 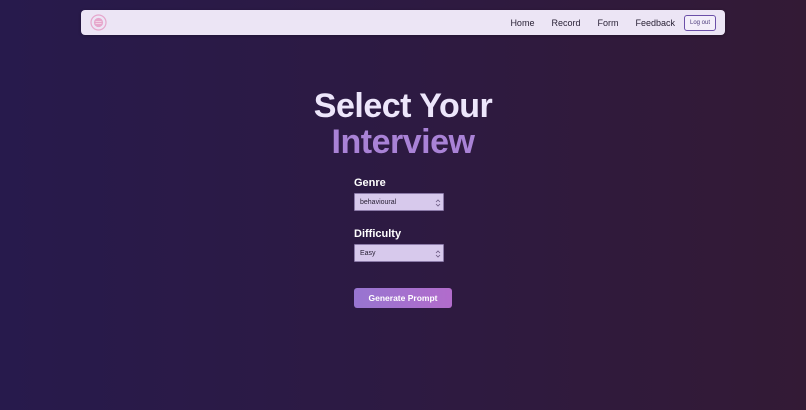 What do you see at coordinates (403, 298) in the screenshot?
I see `generate-prompt-button: Generate Prompt` at bounding box center [403, 298].